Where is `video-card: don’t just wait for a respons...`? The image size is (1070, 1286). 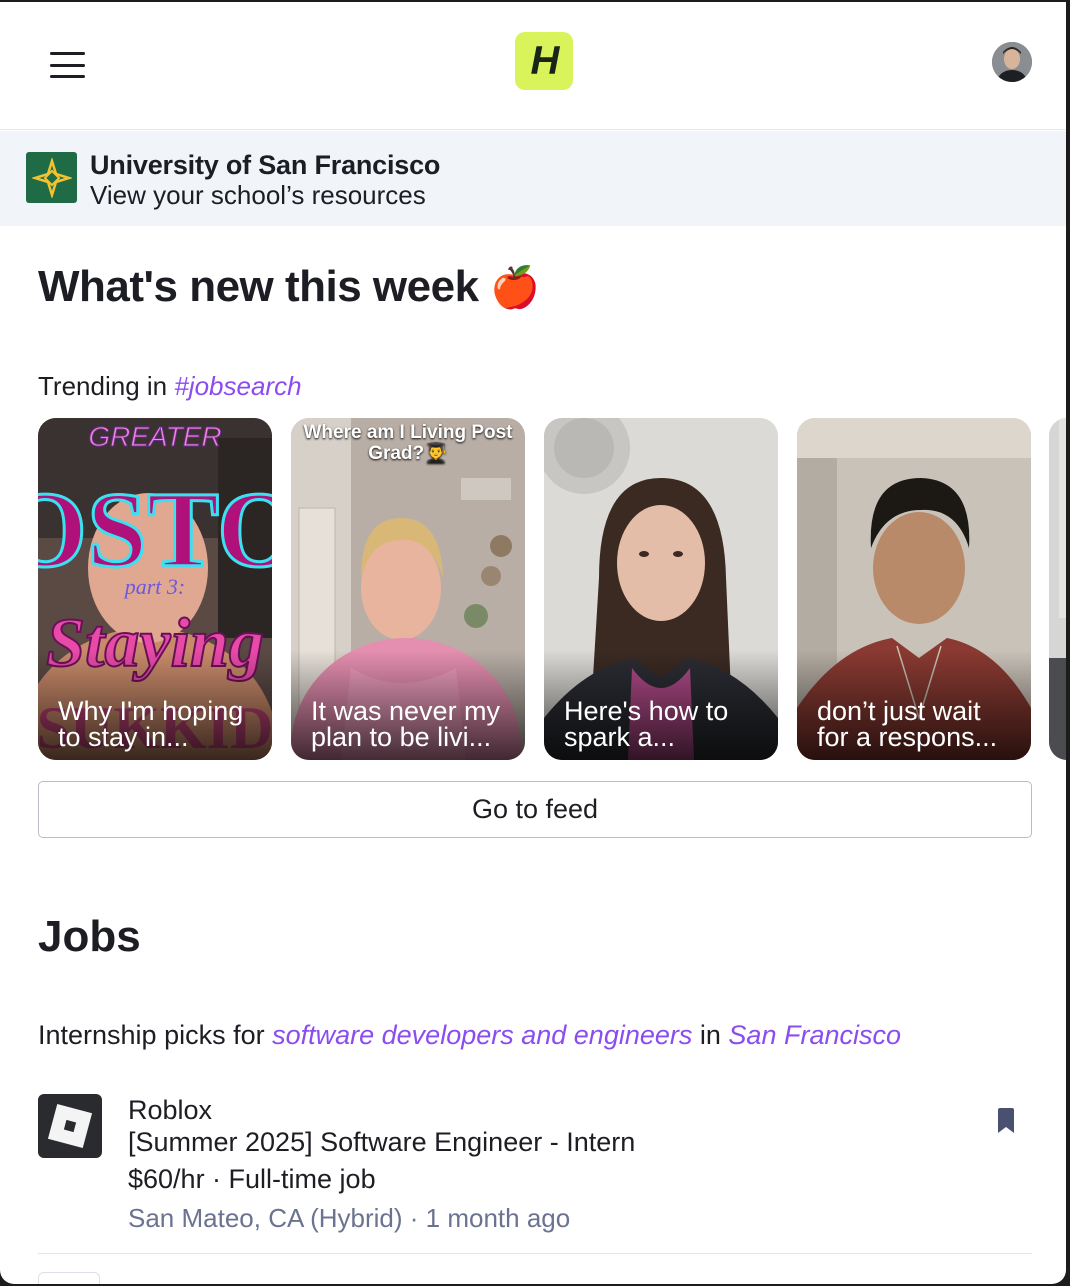
video-card: don’t just wait for a respons... is located at coordinates (914, 589).